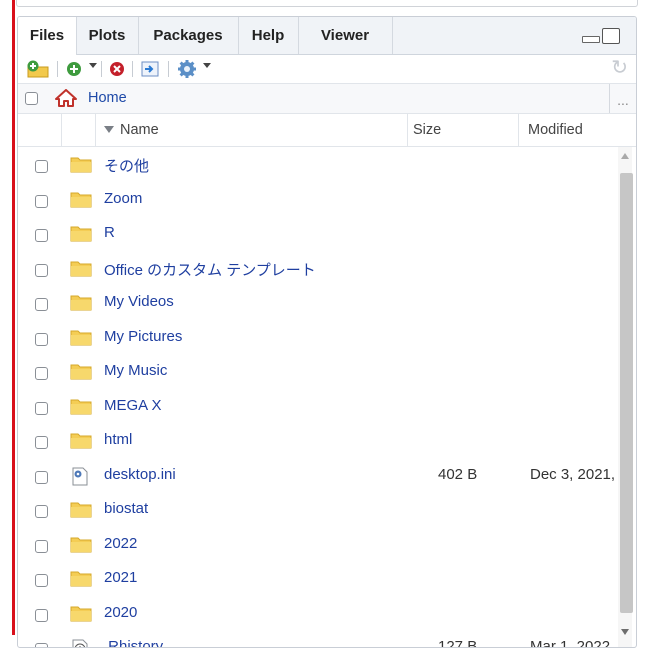 The width and height of the screenshot is (646, 648). Describe the element at coordinates (625, 156) in the screenshot. I see `scroll-up-arrow-icon` at that location.